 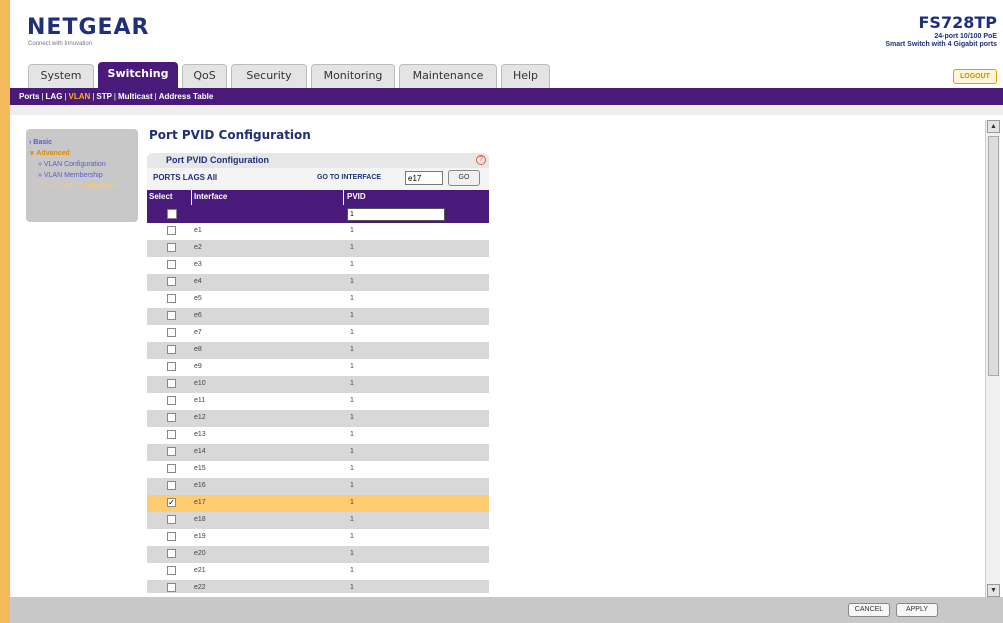 What do you see at coordinates (80, 96) in the screenshot?
I see `subnav-vlan: VLAN` at bounding box center [80, 96].